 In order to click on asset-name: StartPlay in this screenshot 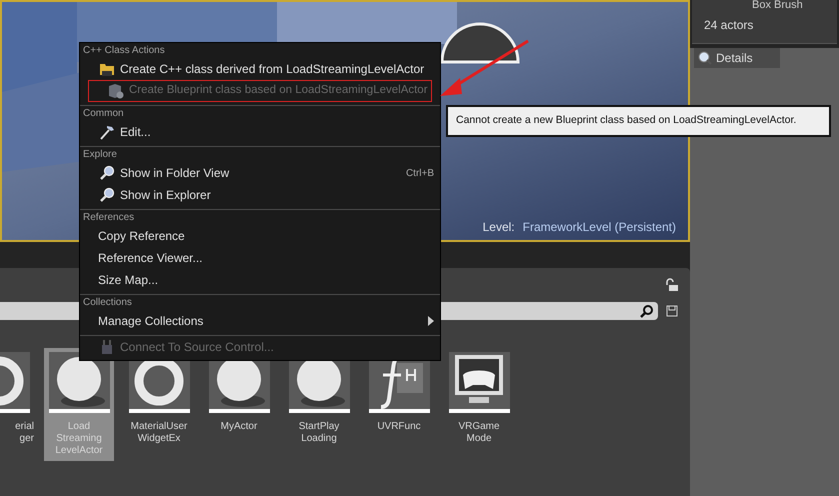, I will do `click(319, 427)`.